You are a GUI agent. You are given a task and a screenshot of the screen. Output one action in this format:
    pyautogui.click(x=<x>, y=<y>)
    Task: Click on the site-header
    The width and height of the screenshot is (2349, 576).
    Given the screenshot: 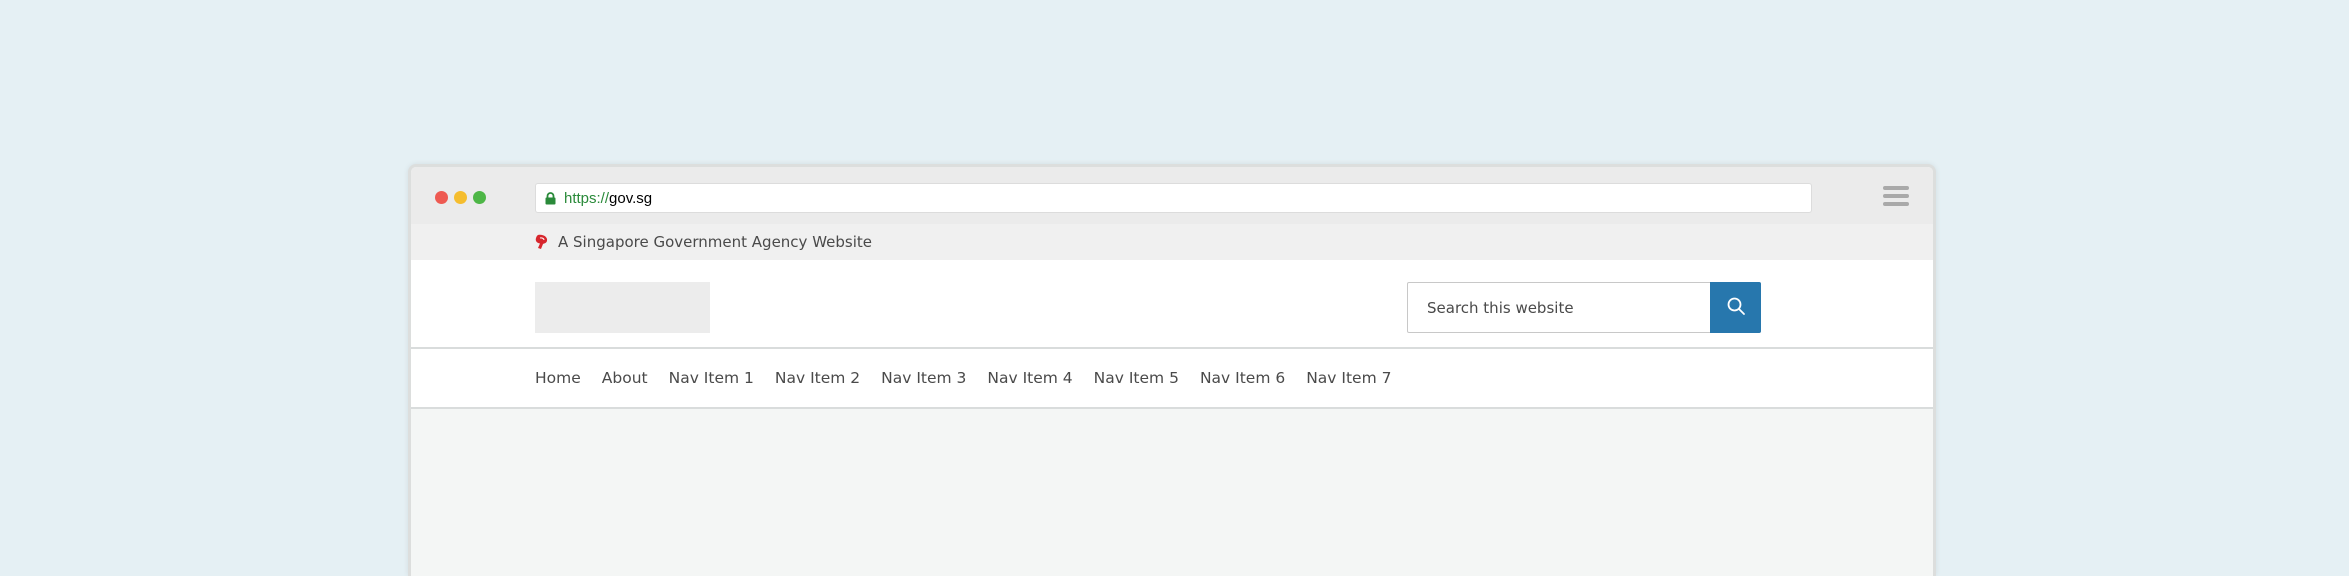 What is the action you would take?
    pyautogui.click(x=1172, y=304)
    